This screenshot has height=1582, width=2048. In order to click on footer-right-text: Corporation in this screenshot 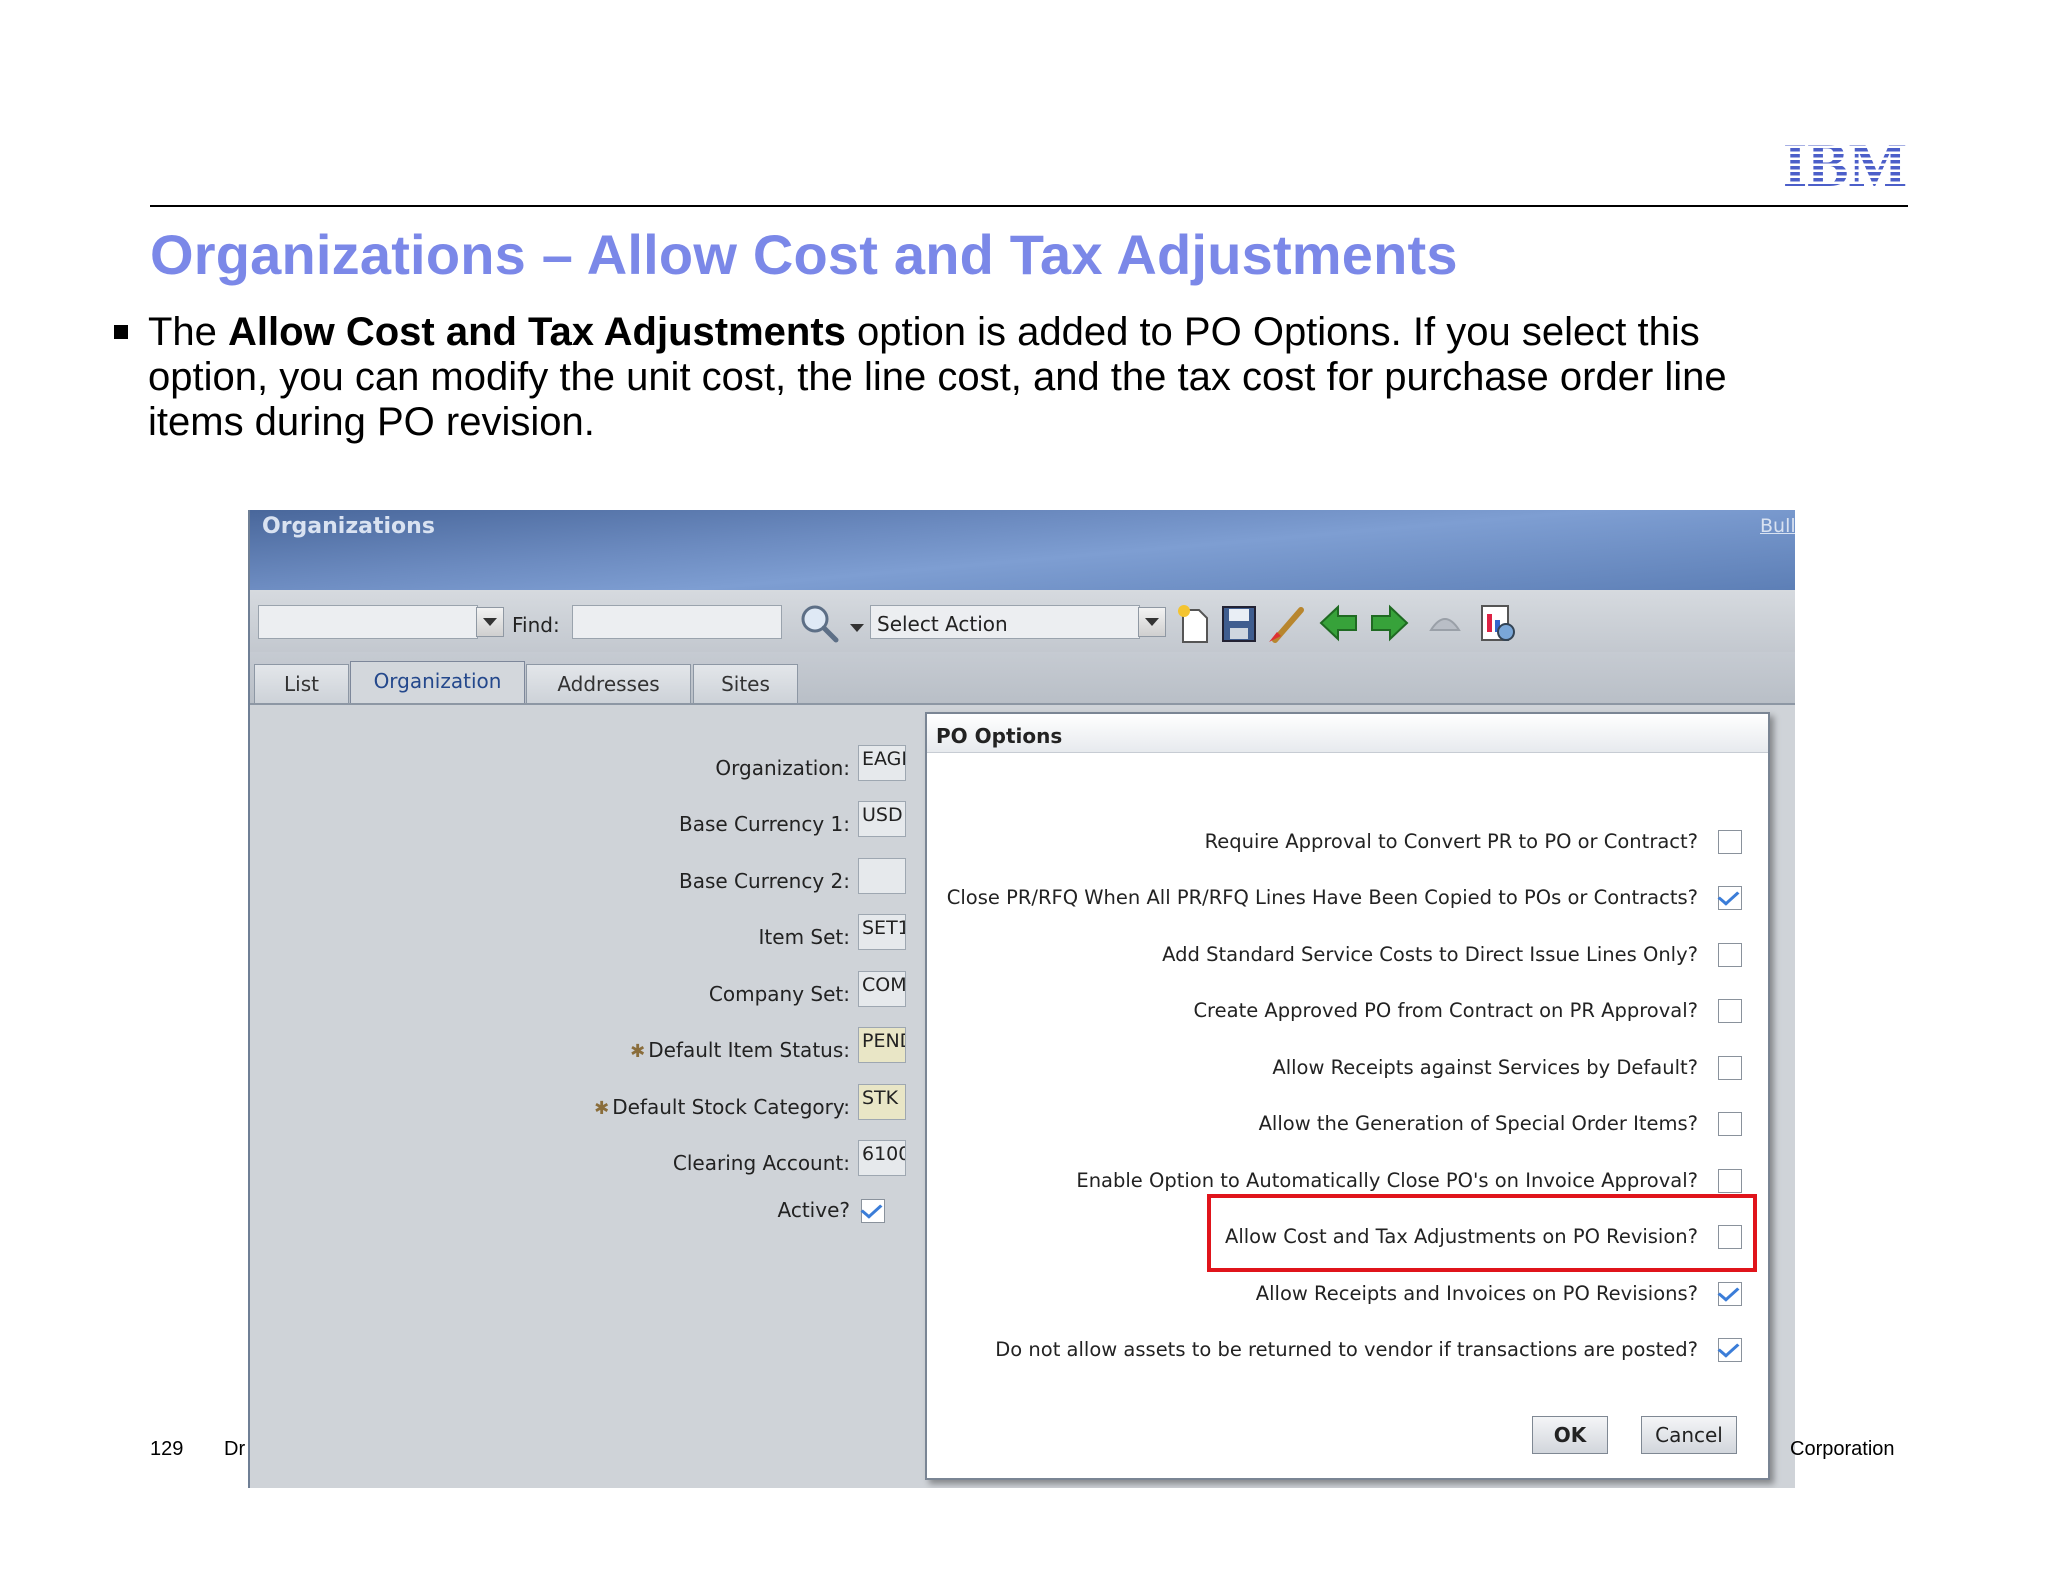, I will do `click(1842, 1449)`.